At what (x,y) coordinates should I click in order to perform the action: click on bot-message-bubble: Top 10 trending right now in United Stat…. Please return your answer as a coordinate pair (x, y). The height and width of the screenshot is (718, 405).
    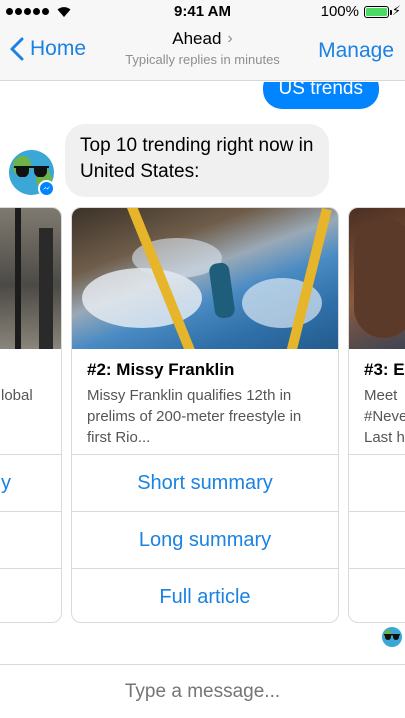
    Looking at the image, I should click on (197, 160).